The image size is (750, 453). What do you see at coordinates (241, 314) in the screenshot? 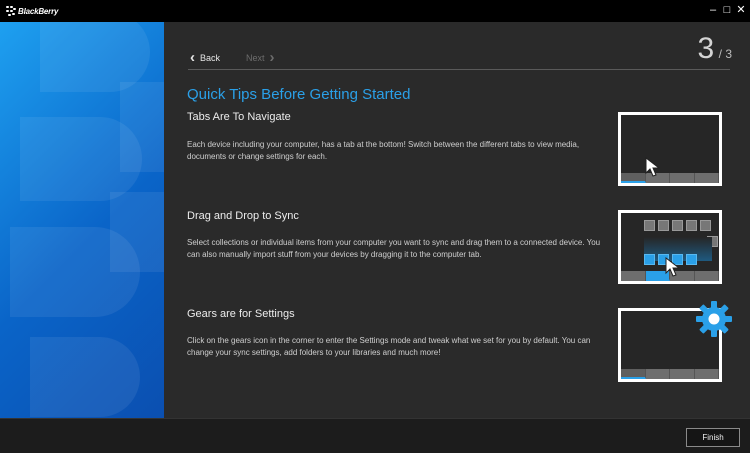
I see `section-title-settings: Gears are for Settings` at bounding box center [241, 314].